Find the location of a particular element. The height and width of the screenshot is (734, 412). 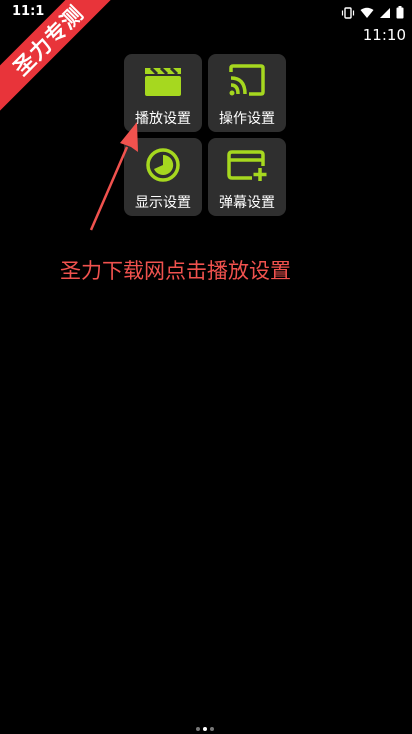

page-indicator is located at coordinates (205, 729).